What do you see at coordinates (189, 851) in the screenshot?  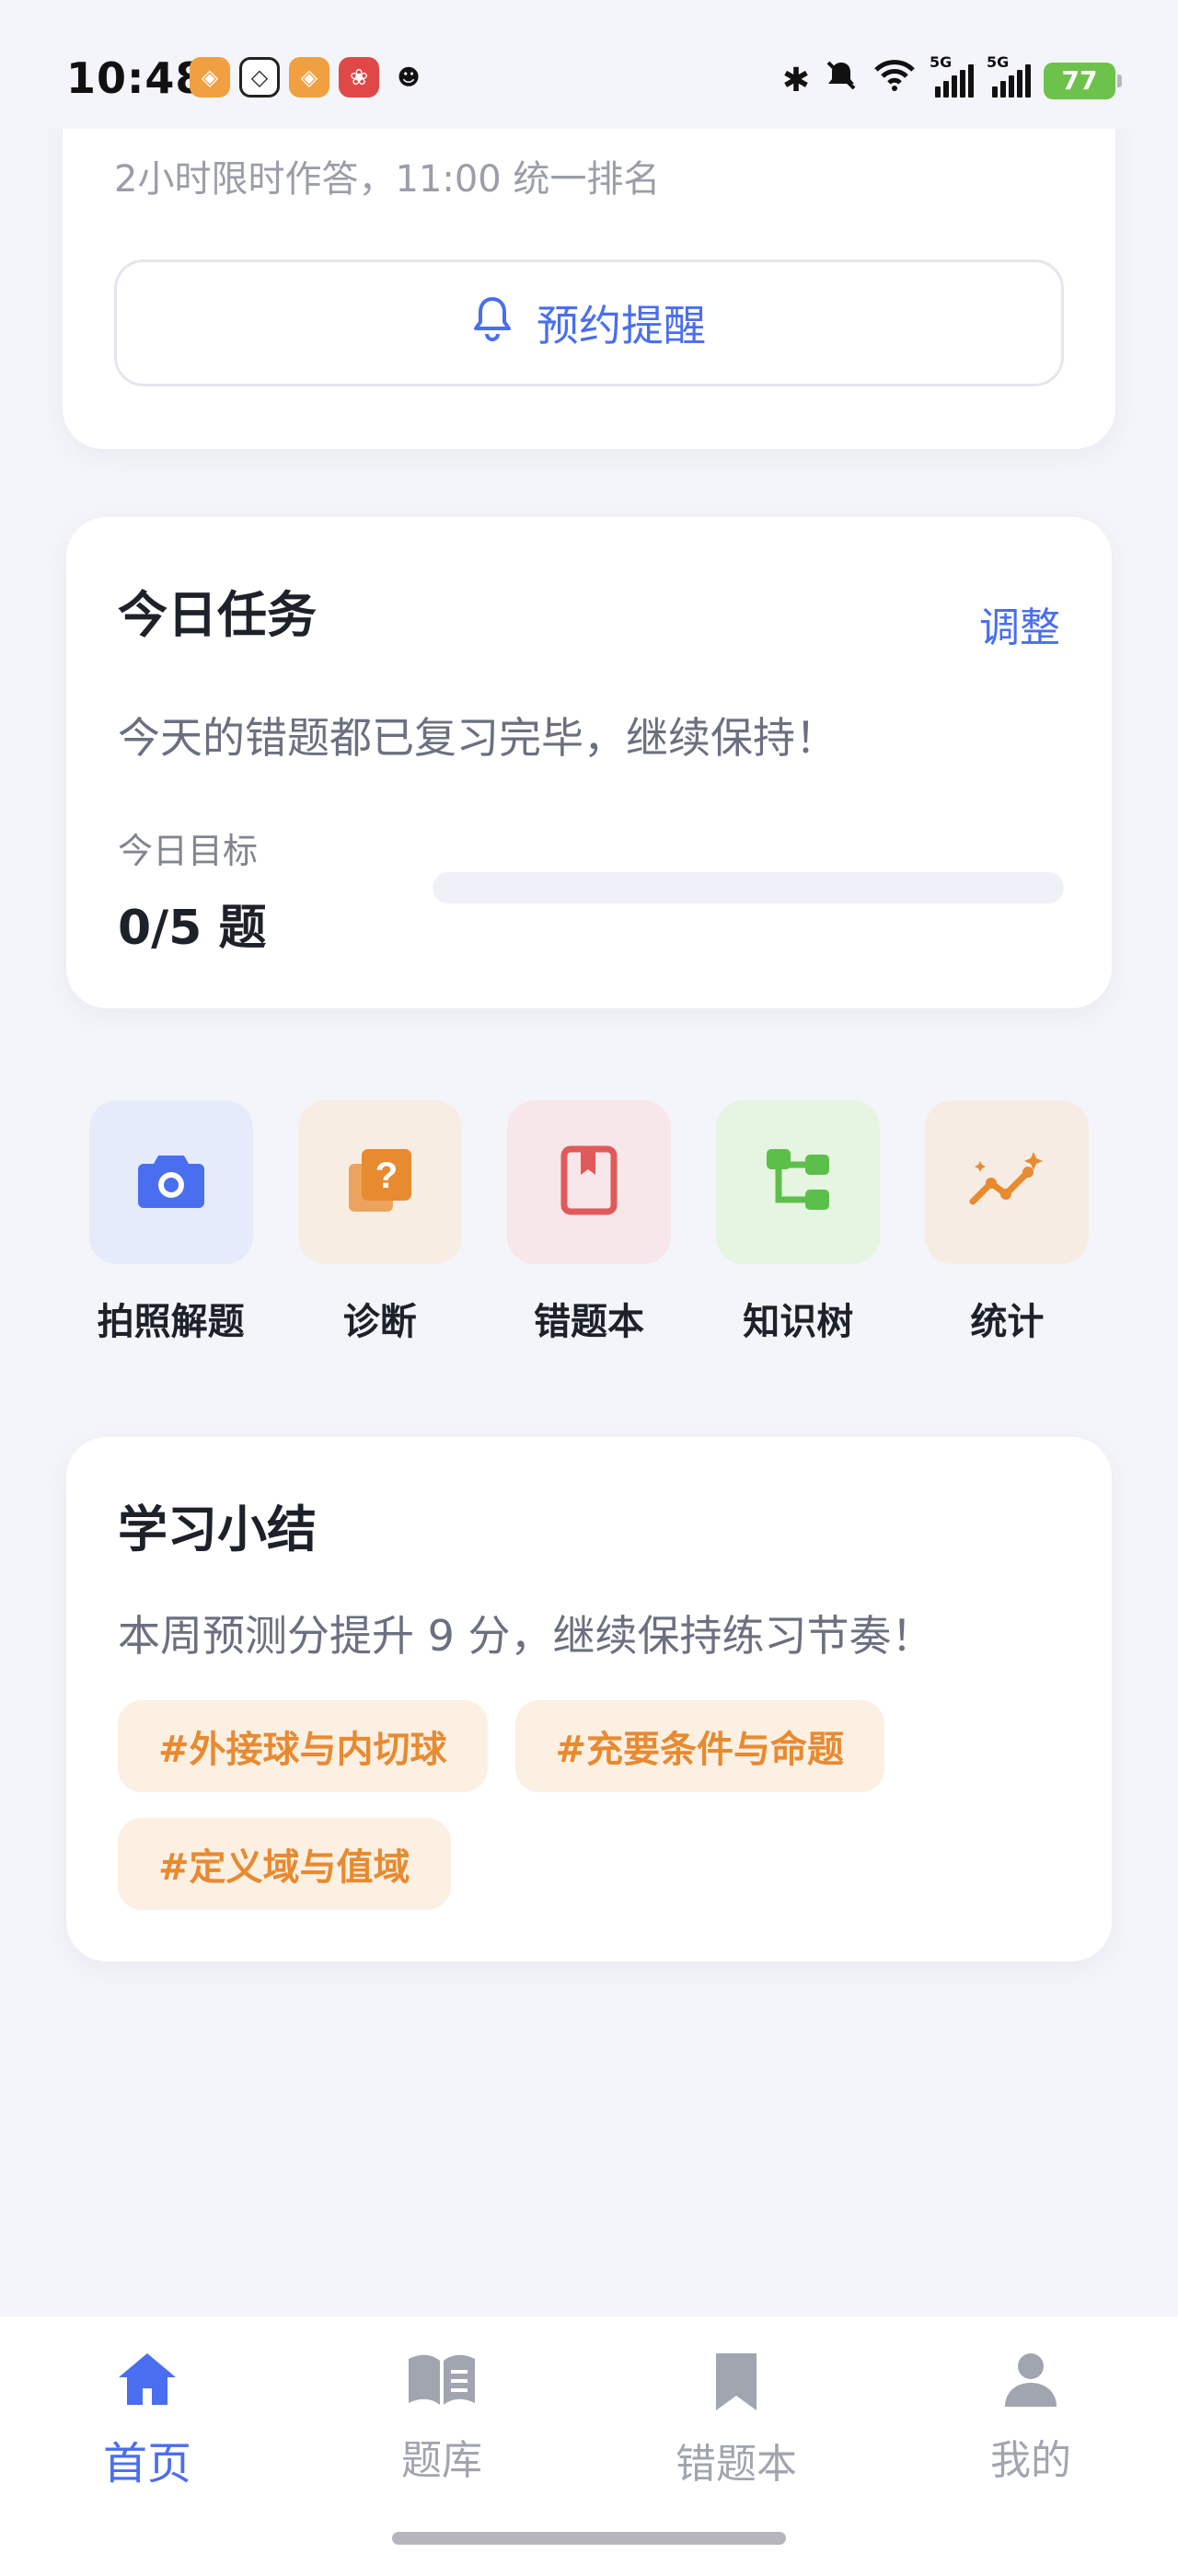 I see `goal-label: 今日目标` at bounding box center [189, 851].